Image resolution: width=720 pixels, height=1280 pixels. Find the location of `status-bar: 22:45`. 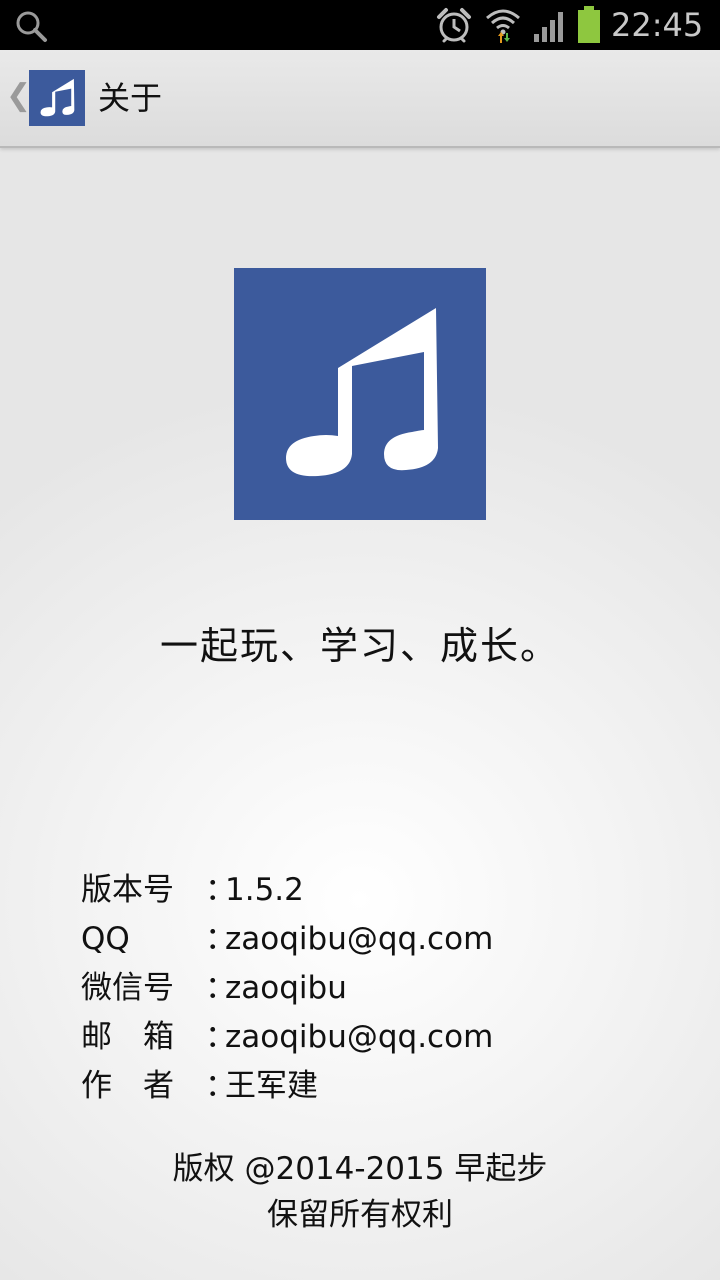

status-bar: 22:45 is located at coordinates (360, 25).